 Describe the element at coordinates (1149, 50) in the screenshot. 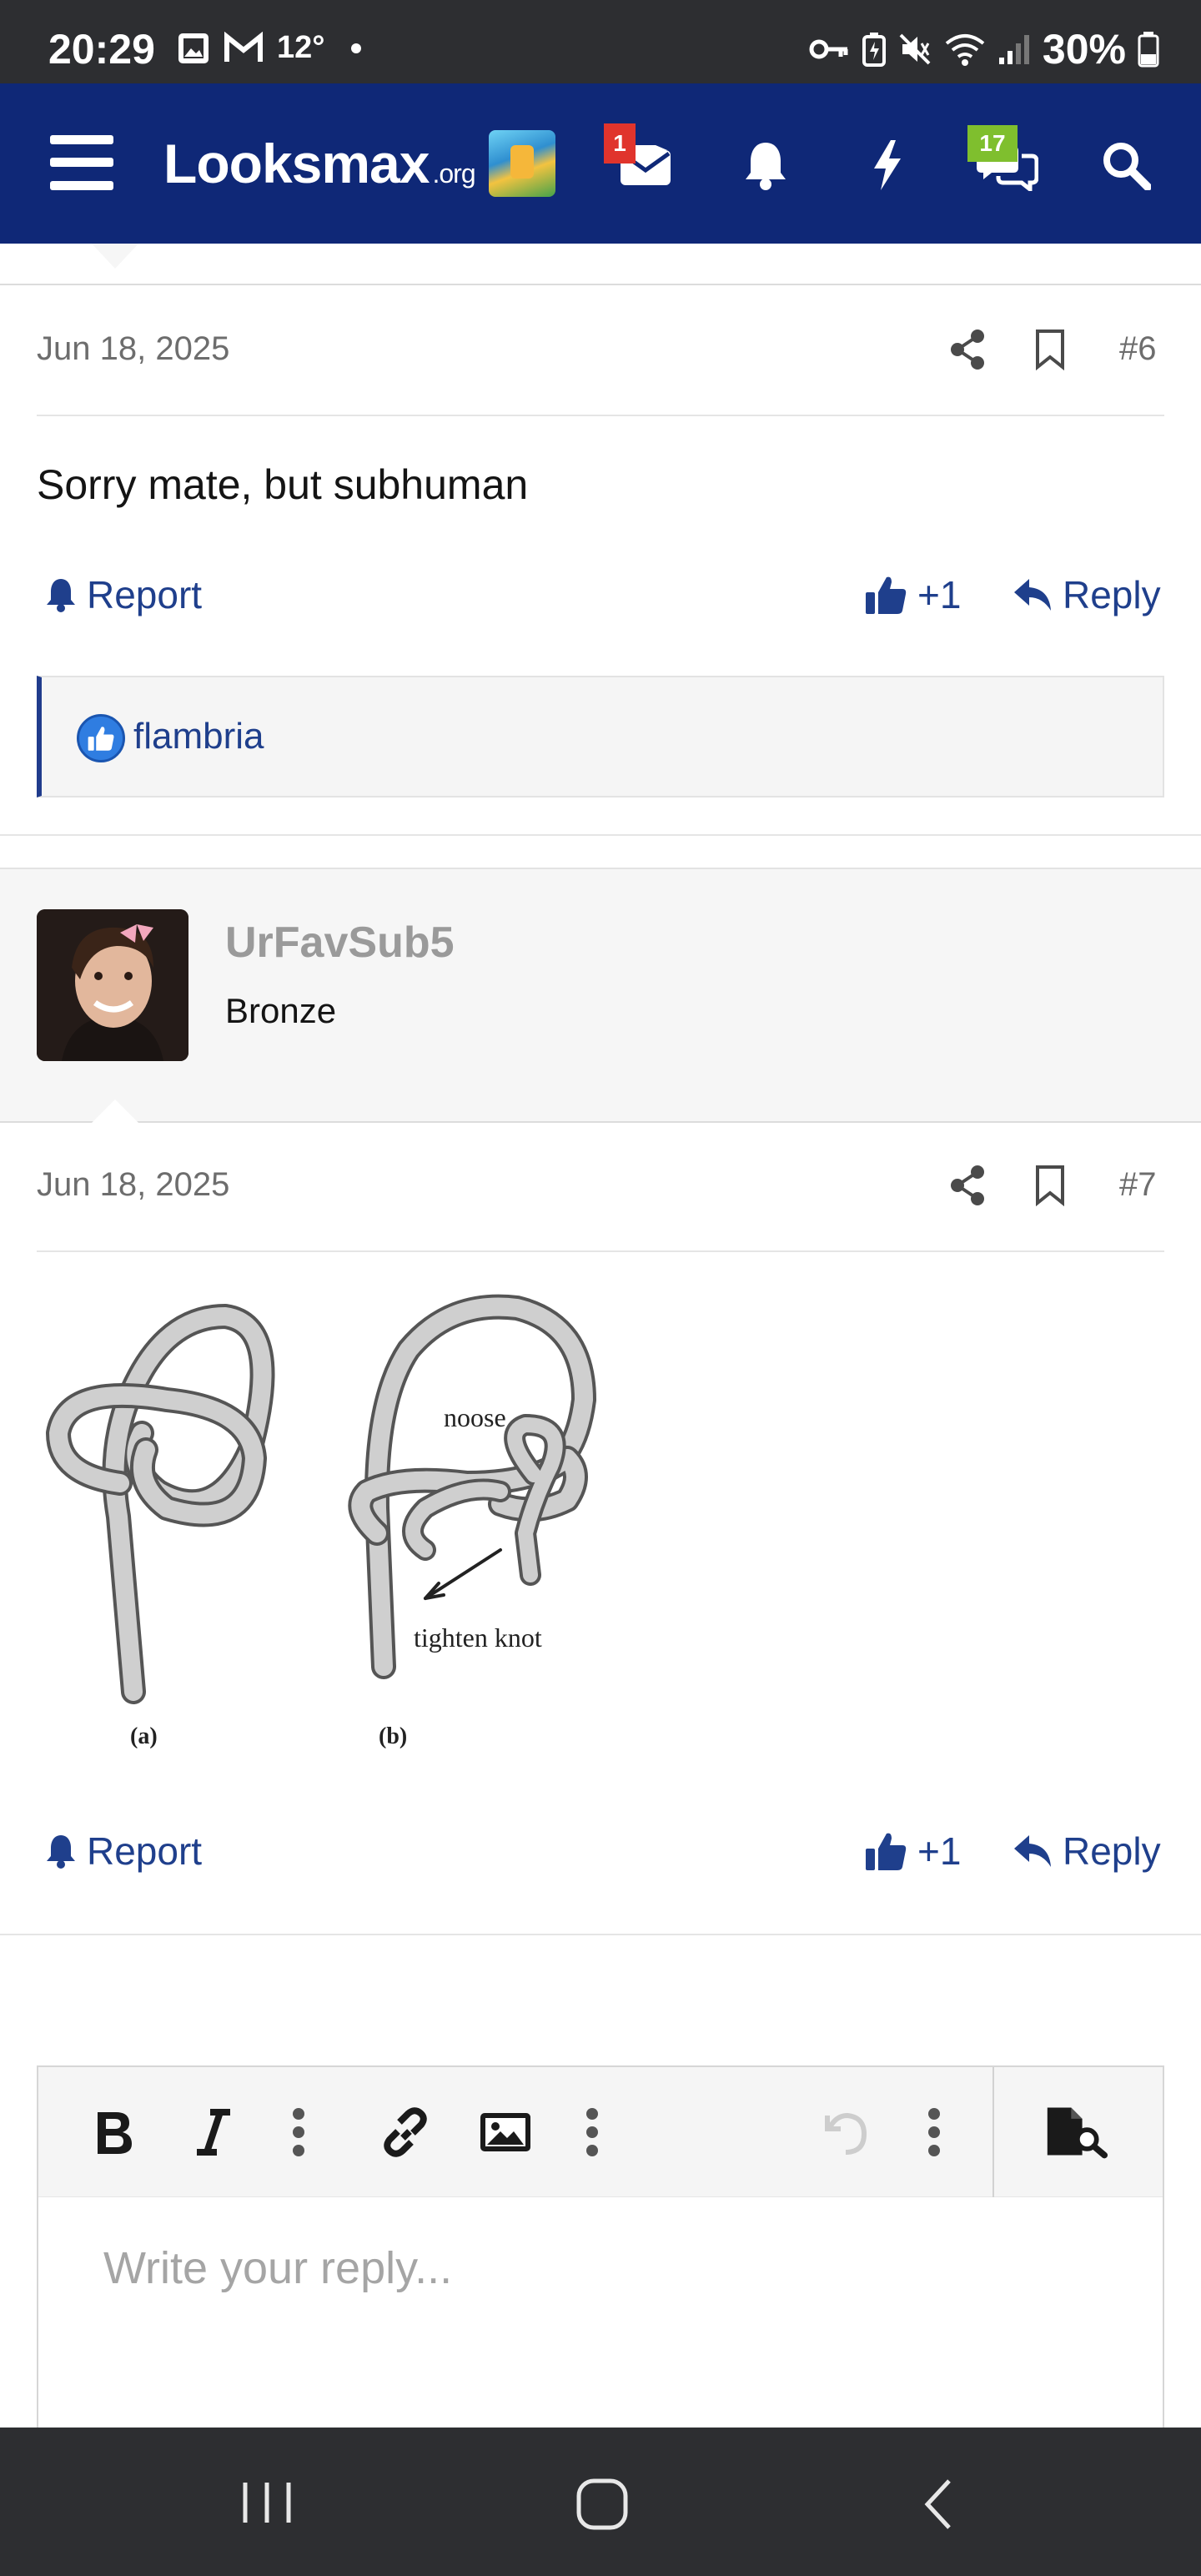

I see `battery-icon` at that location.